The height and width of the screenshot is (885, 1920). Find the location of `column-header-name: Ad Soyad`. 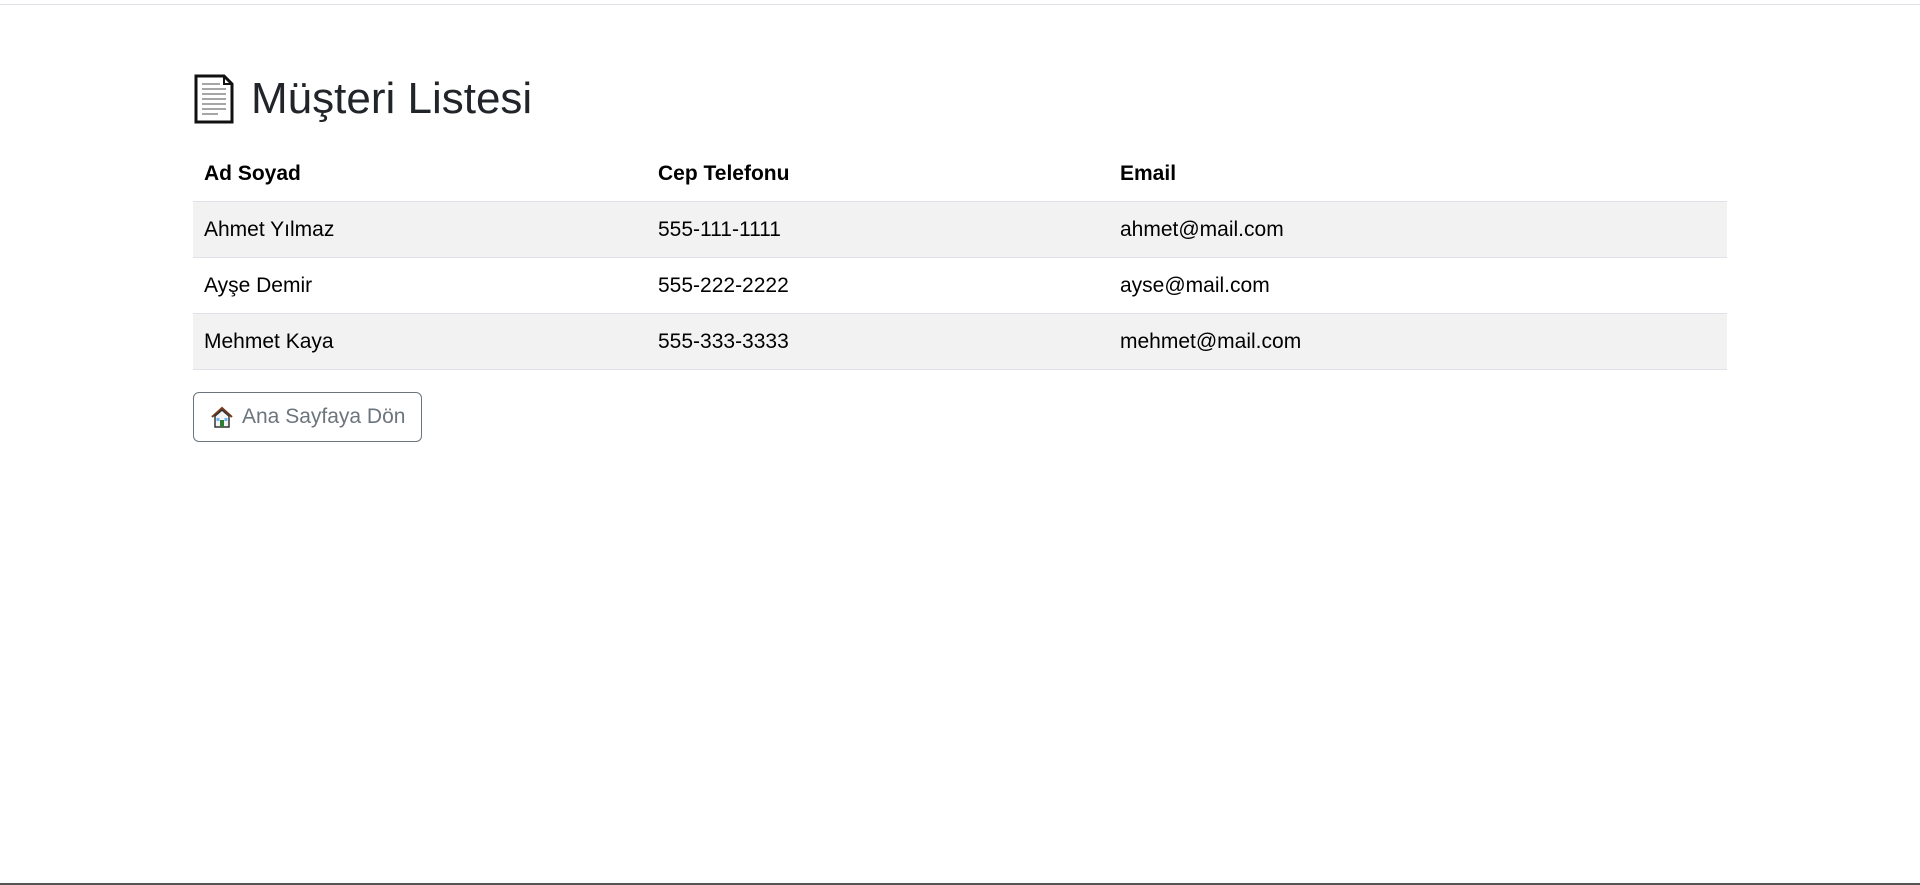

column-header-name: Ad Soyad is located at coordinates (420, 174).